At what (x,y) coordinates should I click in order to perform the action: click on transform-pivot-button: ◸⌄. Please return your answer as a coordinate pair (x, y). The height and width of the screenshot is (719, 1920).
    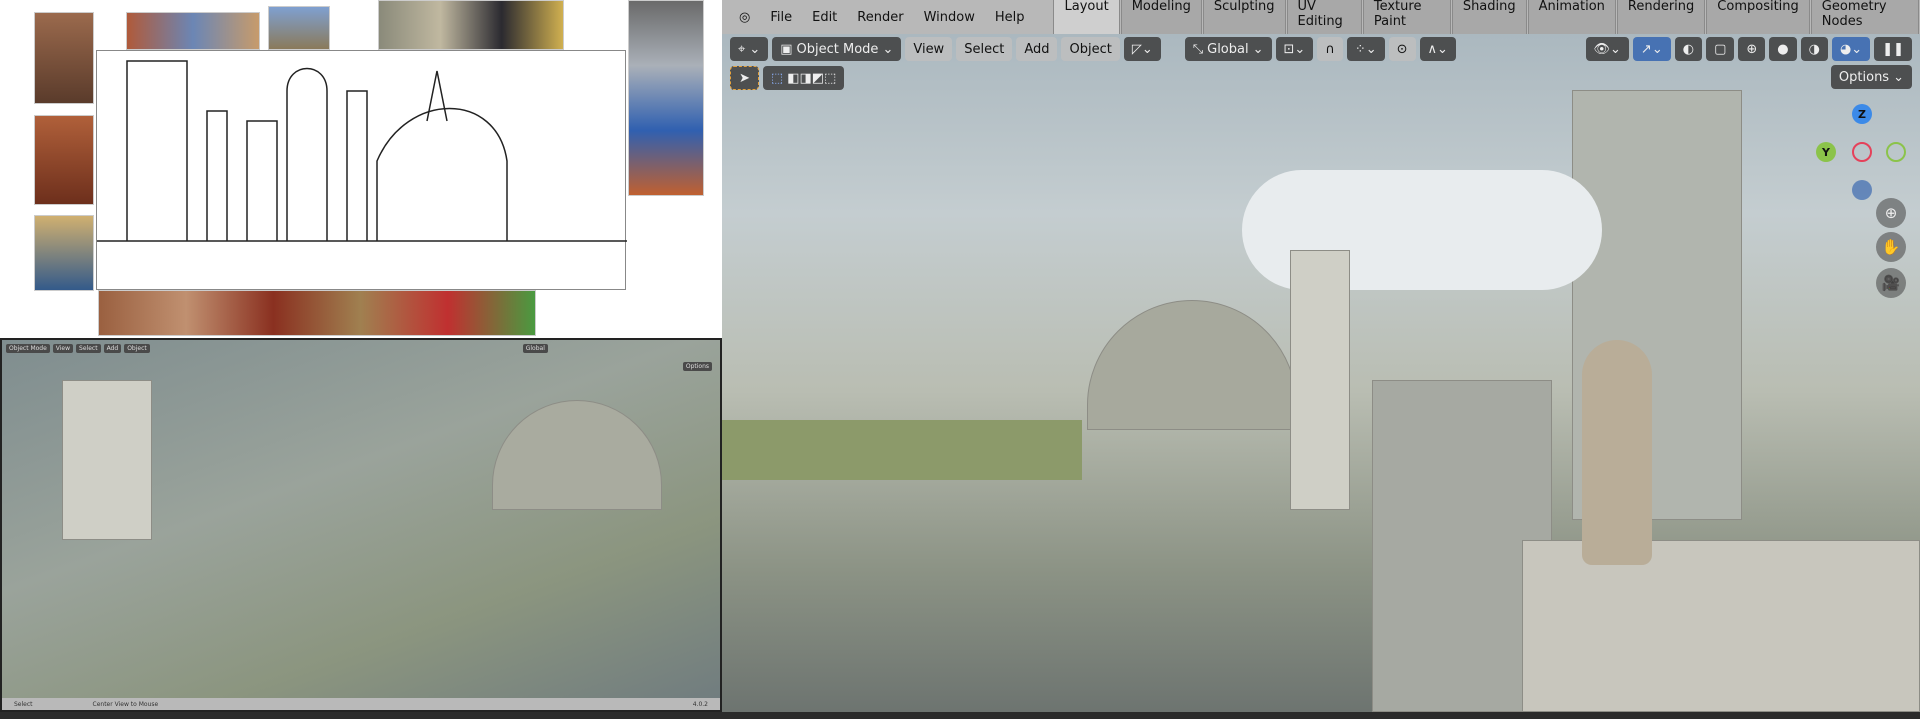
    Looking at the image, I should click on (1142, 49).